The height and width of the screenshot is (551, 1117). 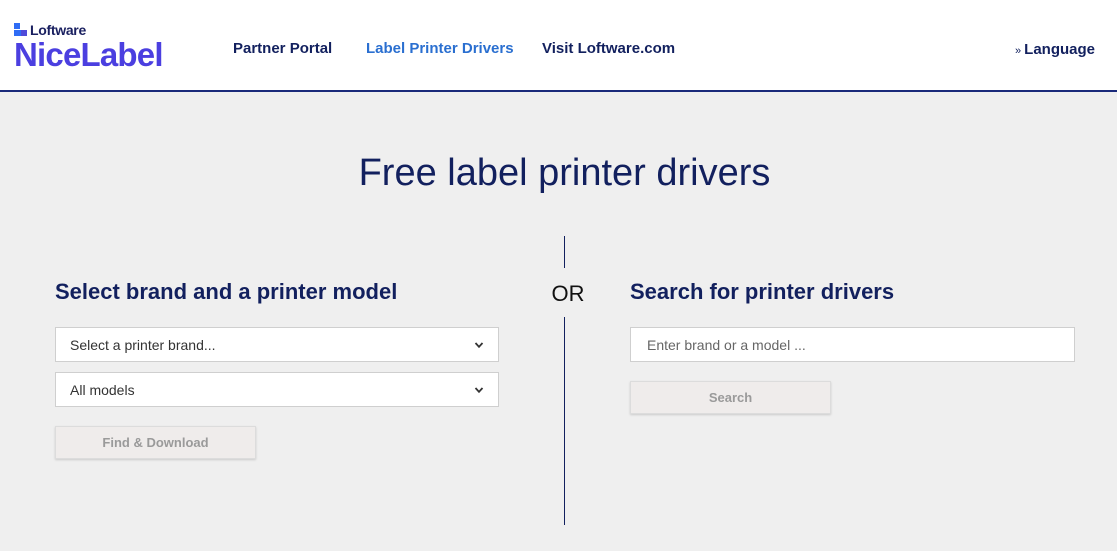 I want to click on printer-model-select: All models, so click(x=277, y=389).